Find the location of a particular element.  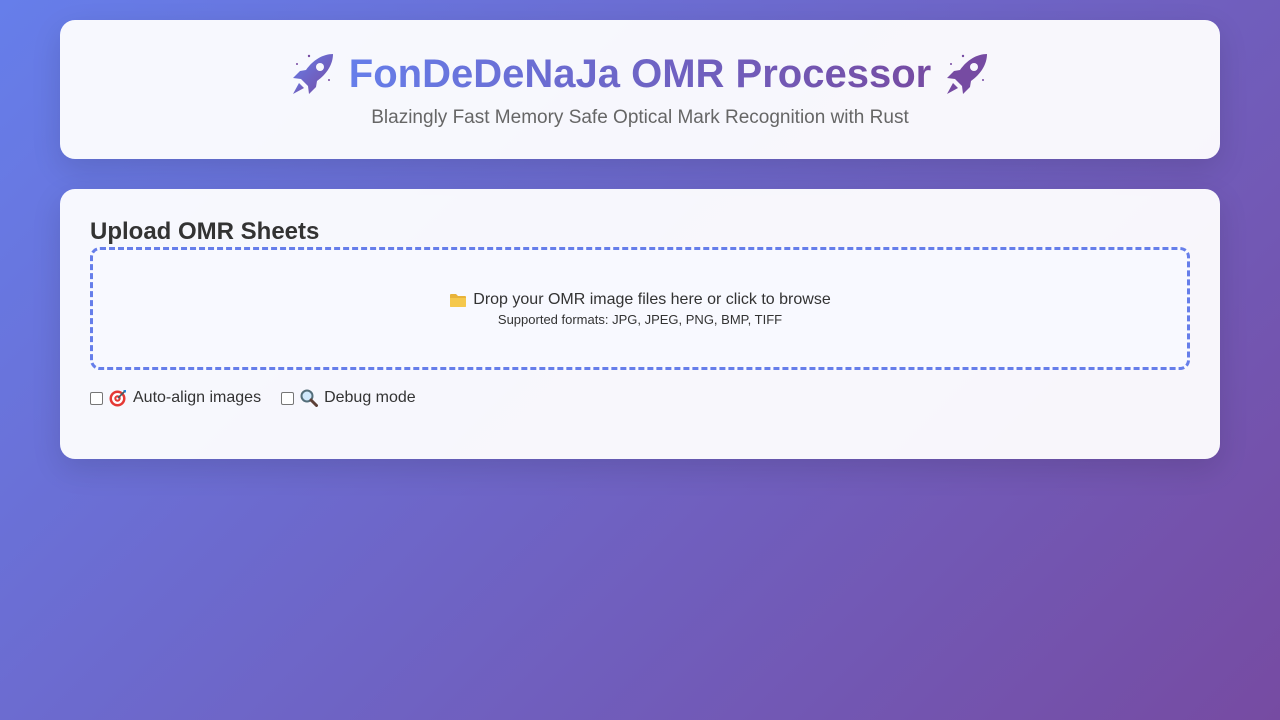

auto-align-checkbox is located at coordinates (96, 398).